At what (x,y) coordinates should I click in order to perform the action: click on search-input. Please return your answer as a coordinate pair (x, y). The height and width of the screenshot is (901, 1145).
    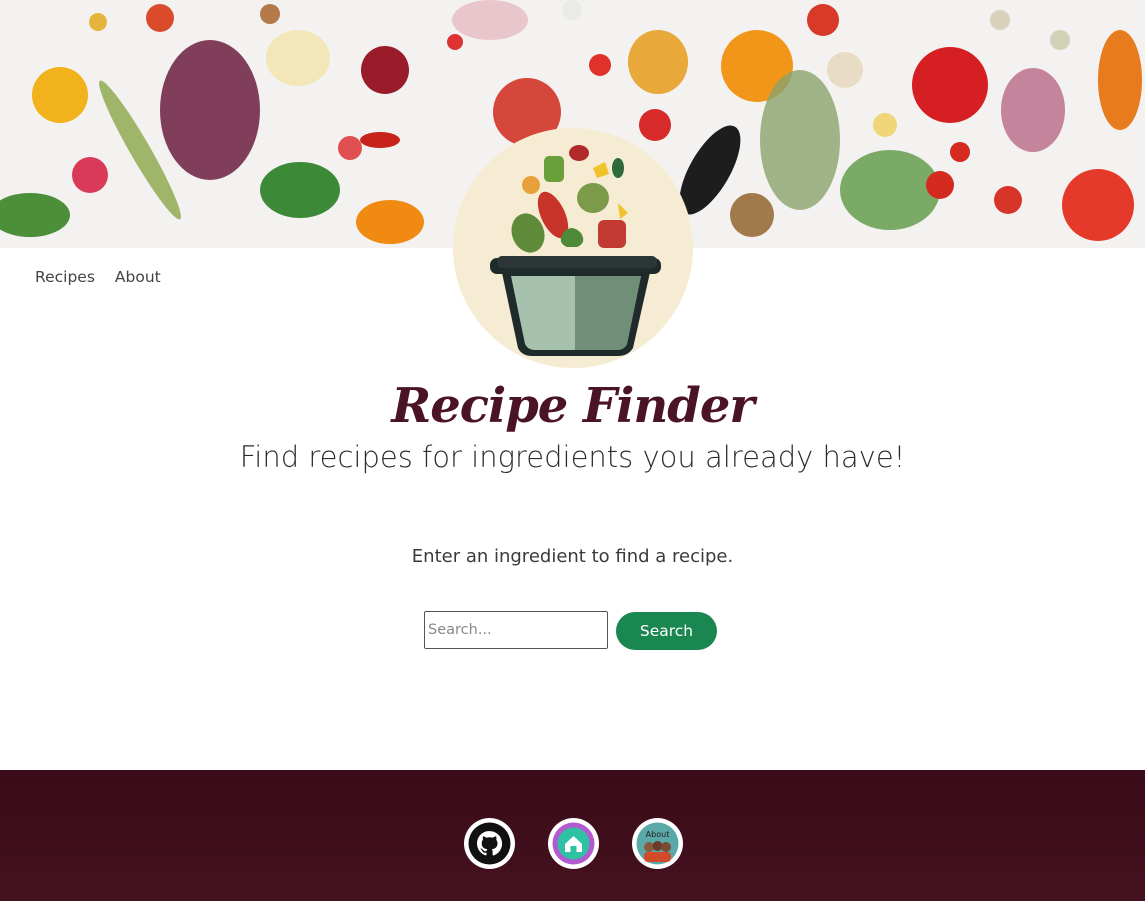
    Looking at the image, I should click on (516, 630).